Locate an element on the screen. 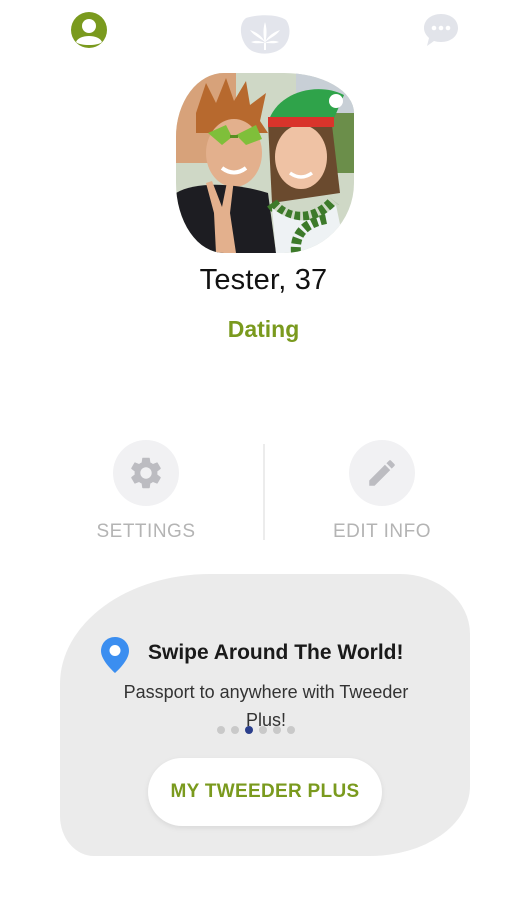  pencil-icon is located at coordinates (382, 473).